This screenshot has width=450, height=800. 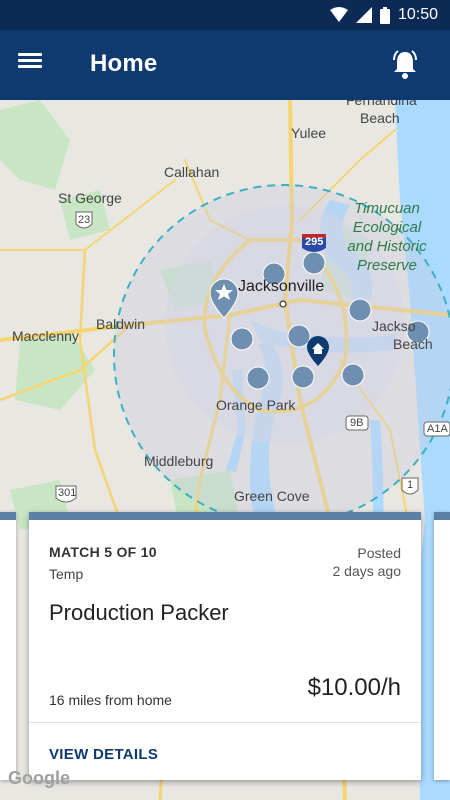 I want to click on google-logo: Google, so click(x=39, y=778).